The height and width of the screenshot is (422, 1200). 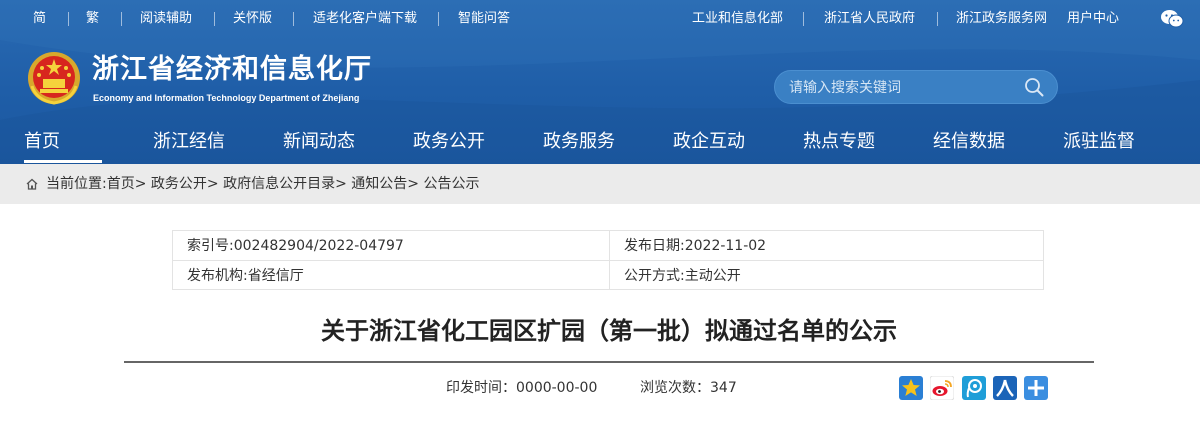 What do you see at coordinates (839, 142) in the screenshot?
I see `nav-item-hot-topics: 热点专题` at bounding box center [839, 142].